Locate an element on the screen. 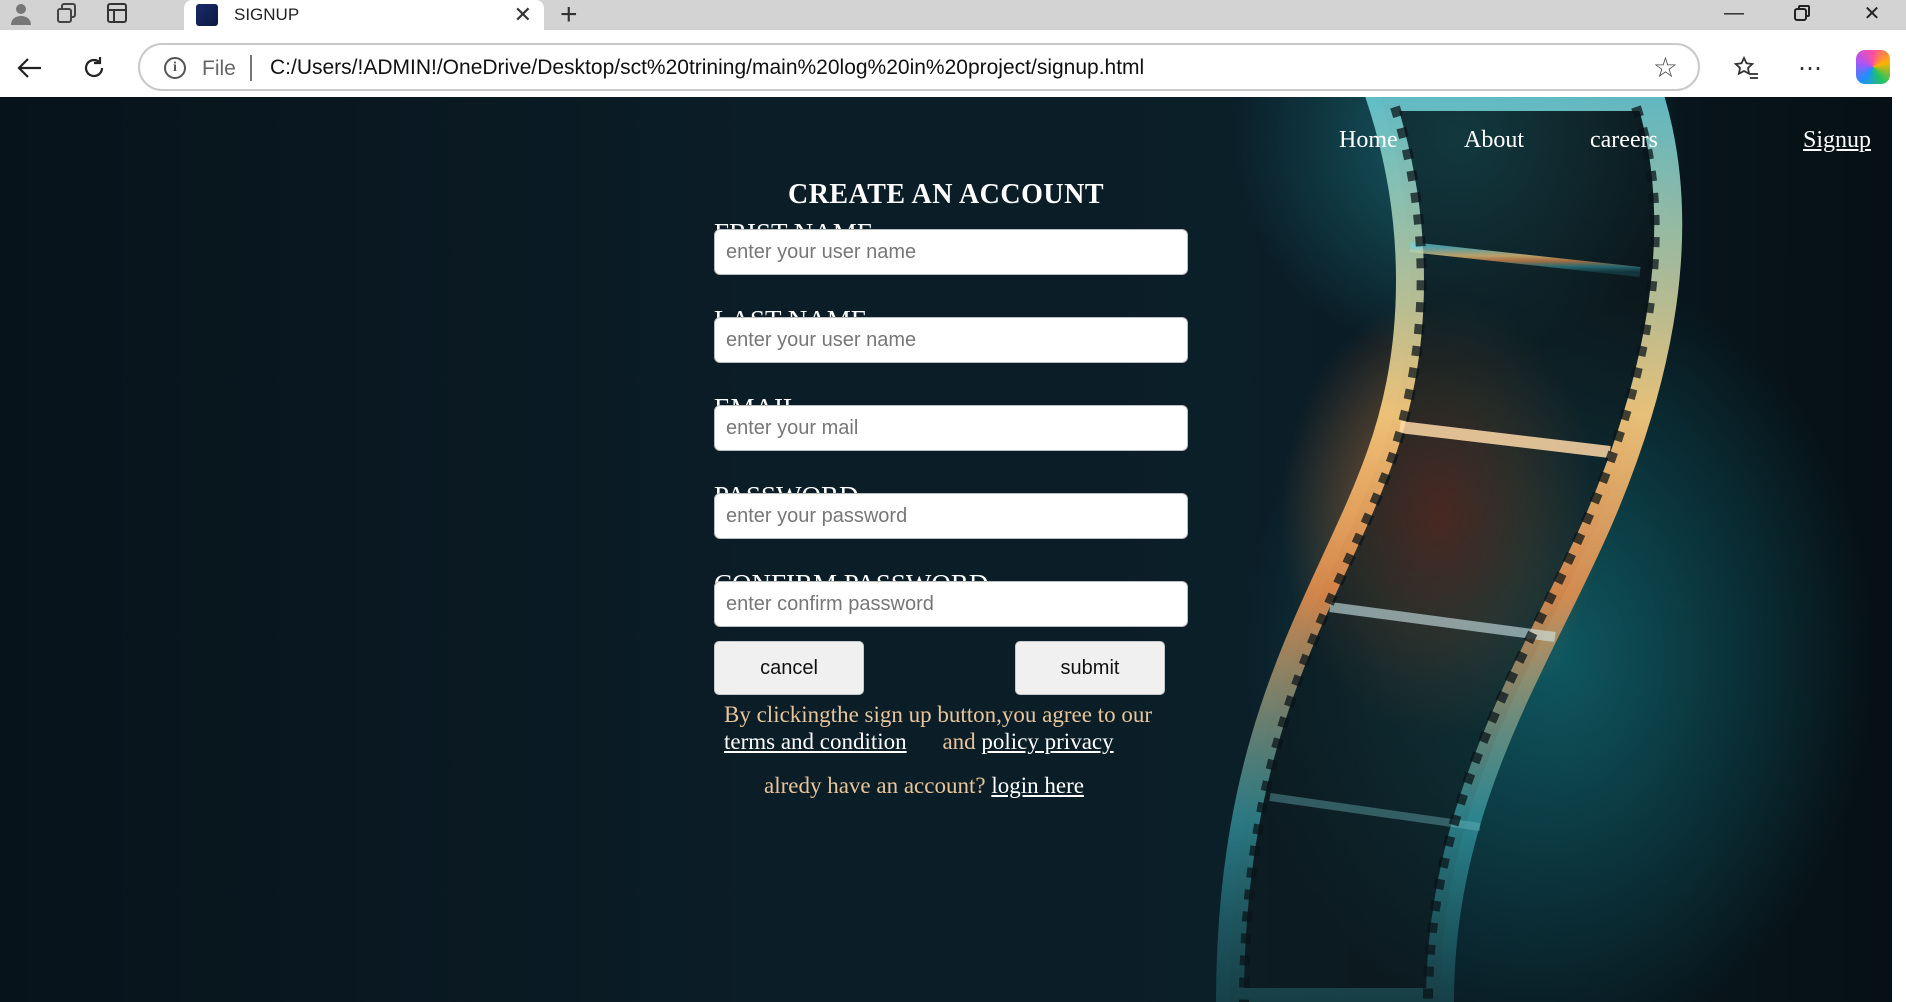 This screenshot has width=1906, height=1002. info-icon: i is located at coordinates (175, 68).